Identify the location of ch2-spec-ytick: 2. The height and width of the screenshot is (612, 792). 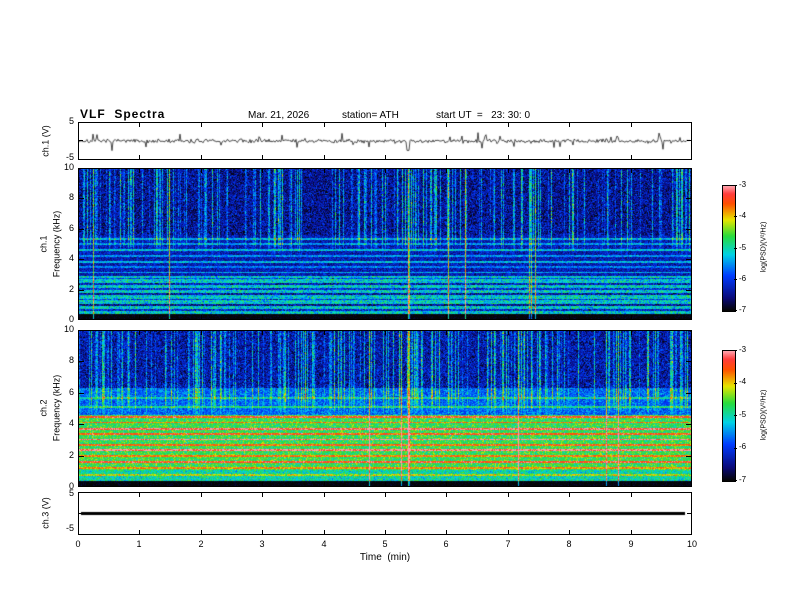
(71, 455).